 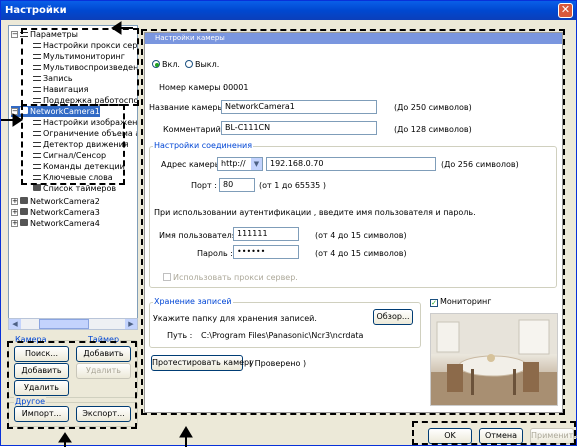 What do you see at coordinates (17, 120) in the screenshot?
I see `arrow-right-icon` at bounding box center [17, 120].